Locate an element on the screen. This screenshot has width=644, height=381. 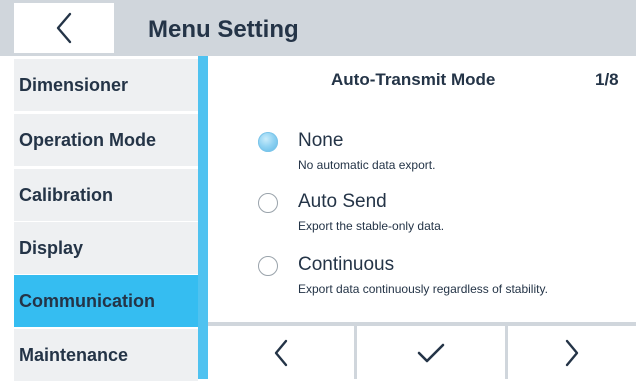
sidebar-item-label: Maintenance is located at coordinates (74, 354).